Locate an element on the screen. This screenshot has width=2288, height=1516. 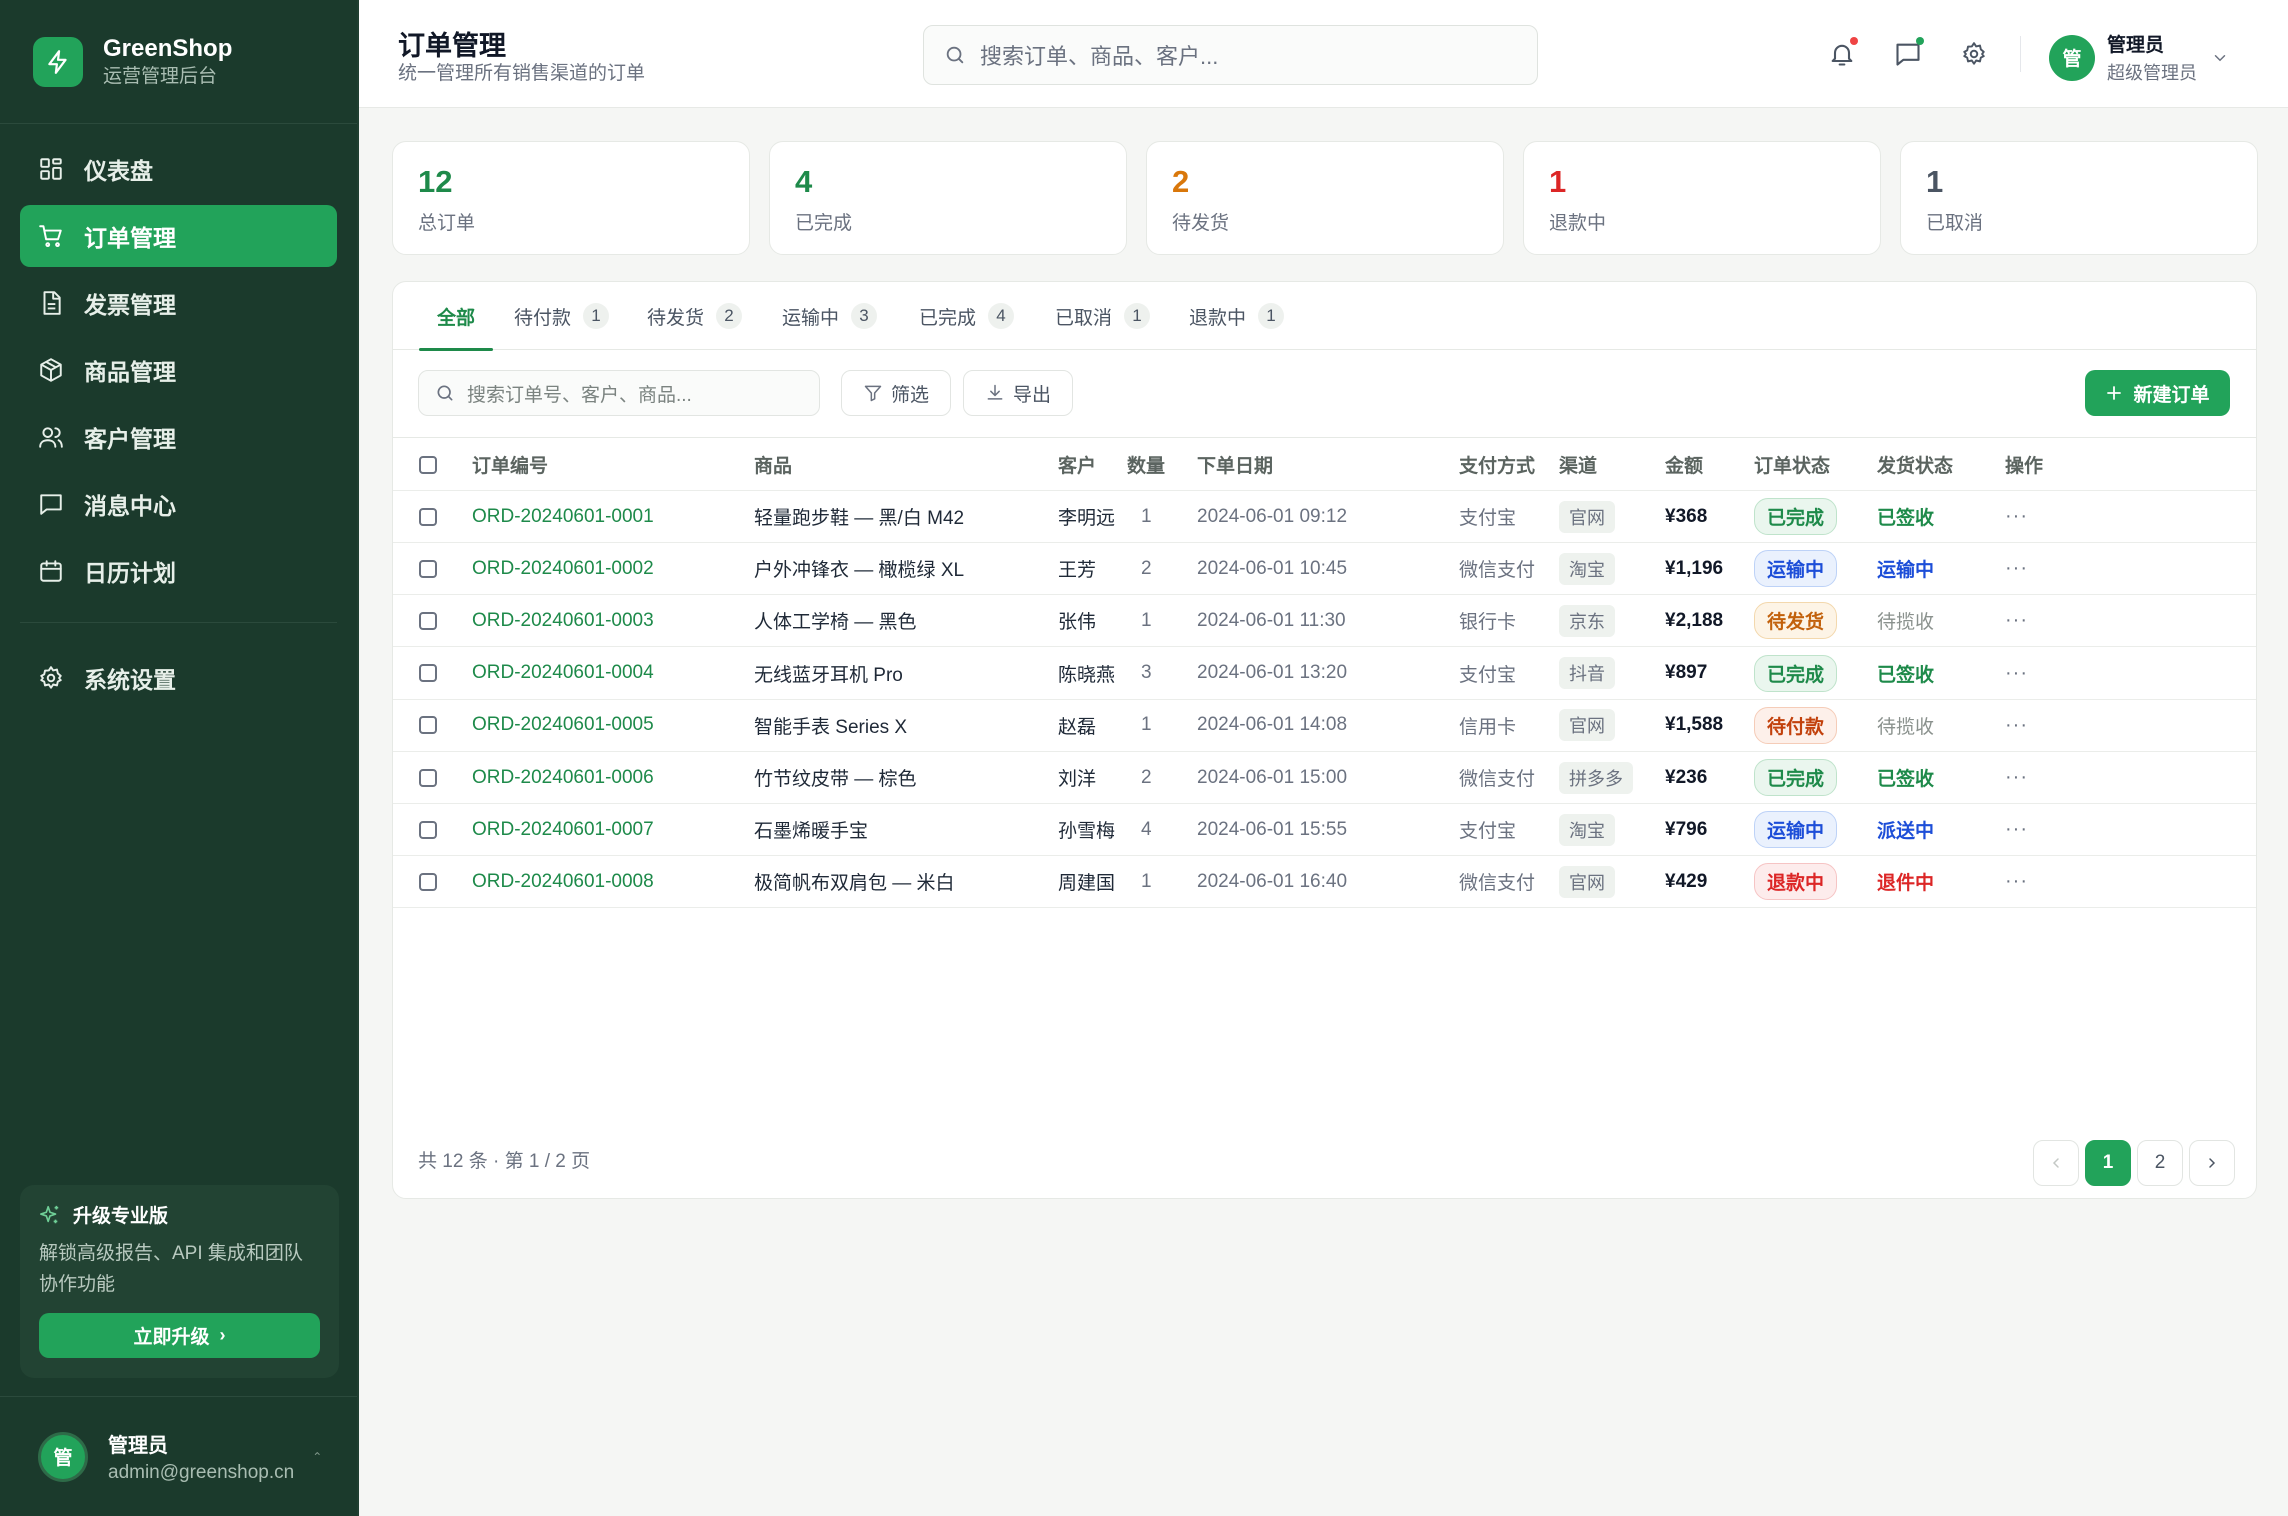
channel-tag: 淘宝 is located at coordinates (1587, 829).